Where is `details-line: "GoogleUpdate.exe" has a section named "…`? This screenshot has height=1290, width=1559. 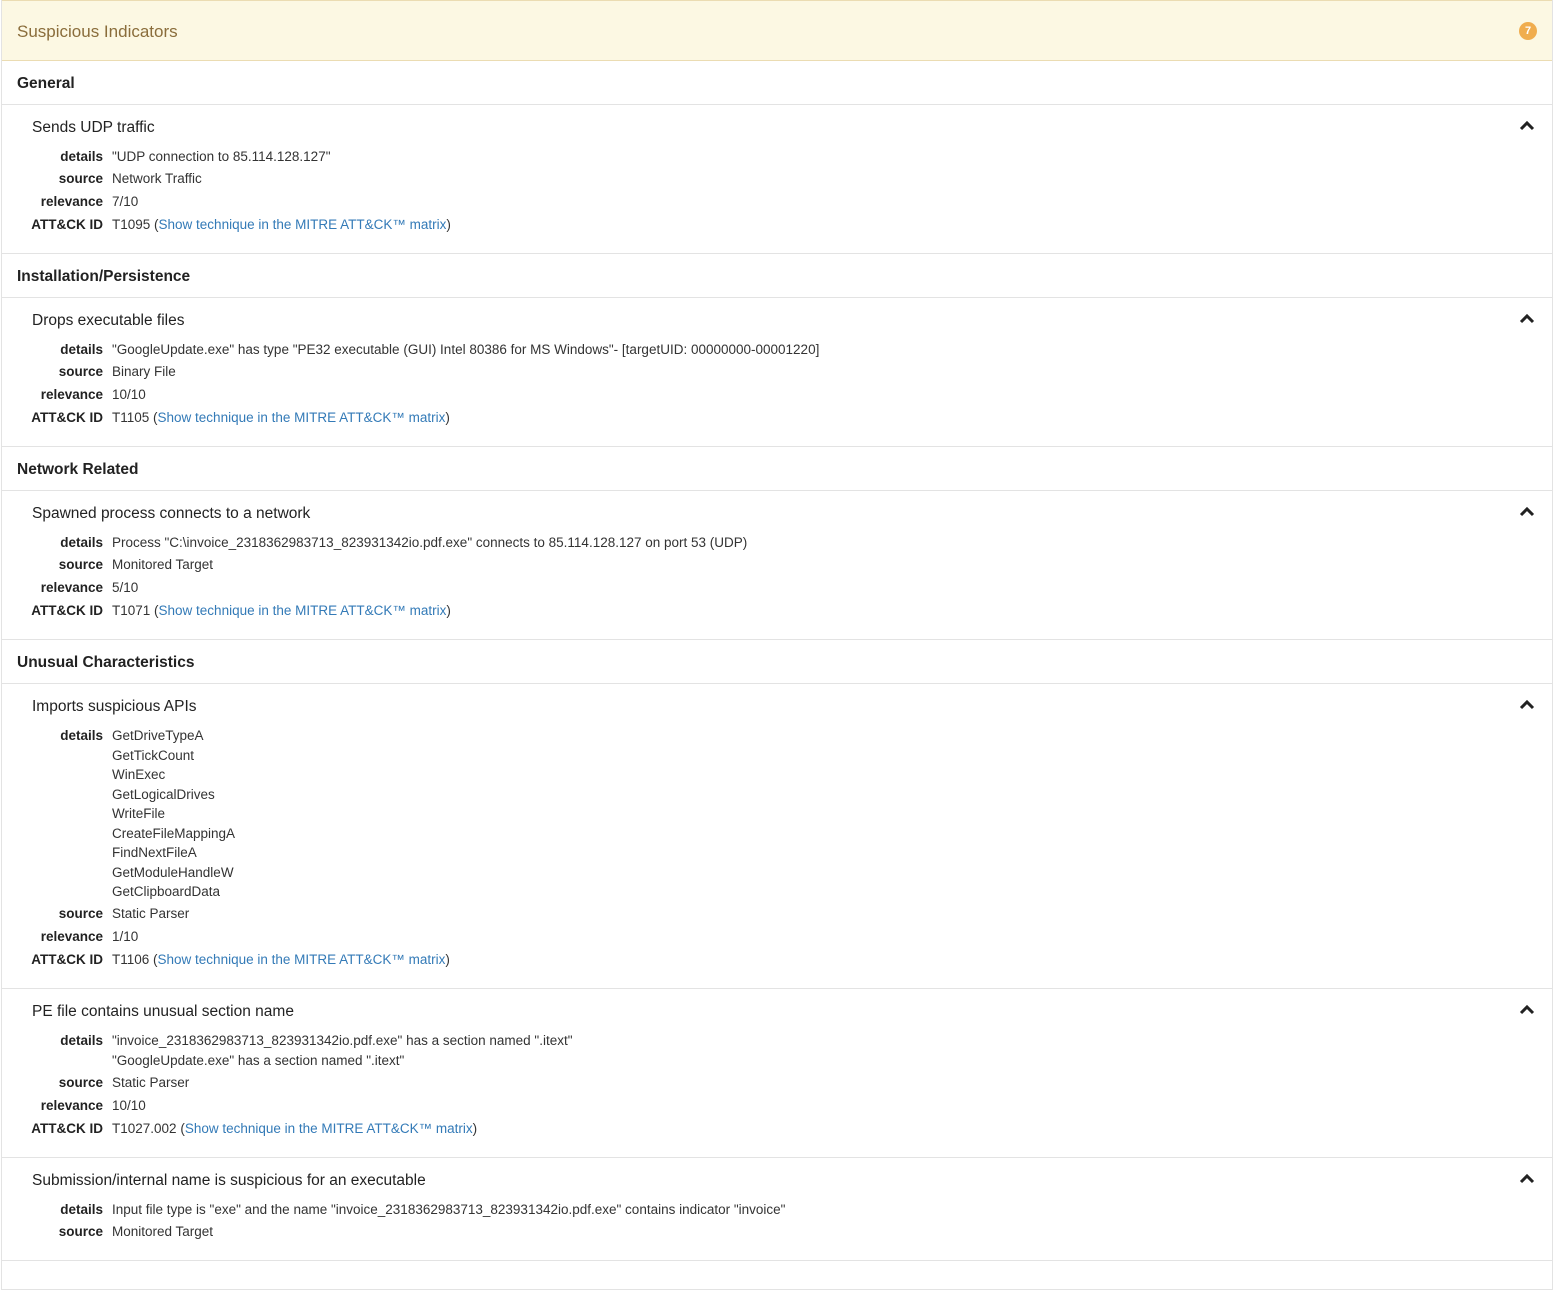 details-line: "GoogleUpdate.exe" has a section named "… is located at coordinates (258, 1060).